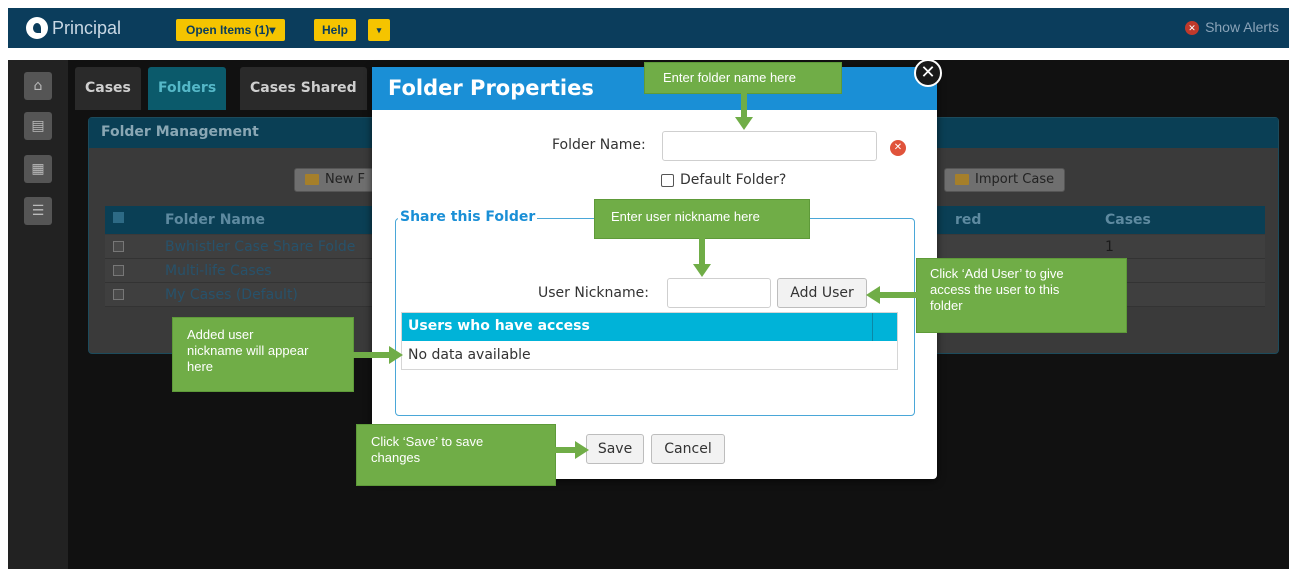  I want to click on callout-added-user: Added user nickname will appear here, so click(263, 354).